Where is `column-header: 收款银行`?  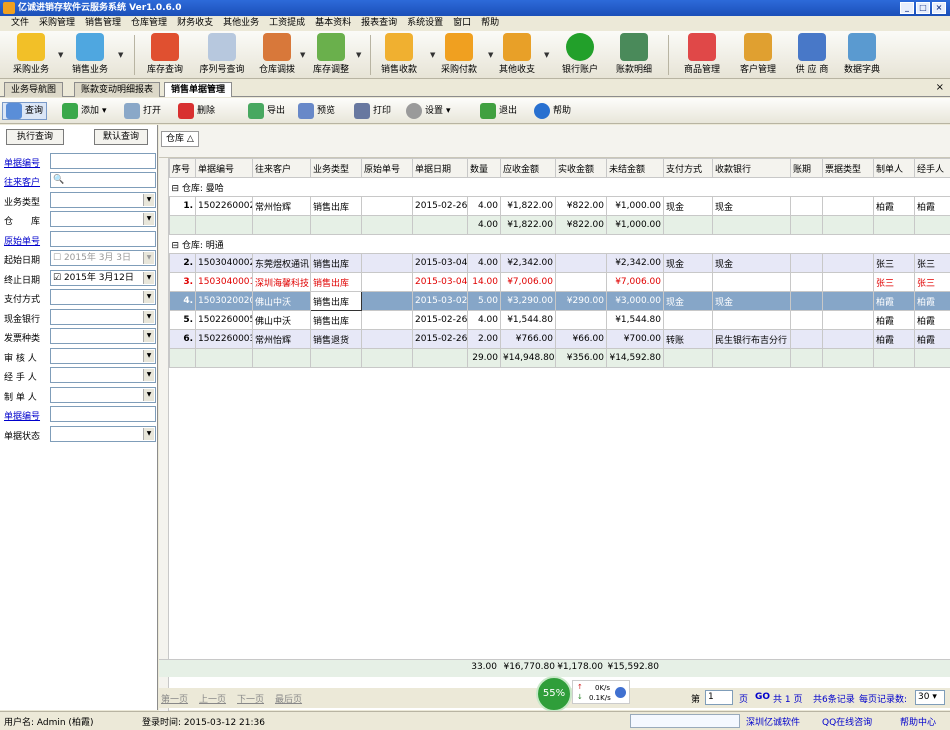
column-header: 收款银行 is located at coordinates (751, 168).